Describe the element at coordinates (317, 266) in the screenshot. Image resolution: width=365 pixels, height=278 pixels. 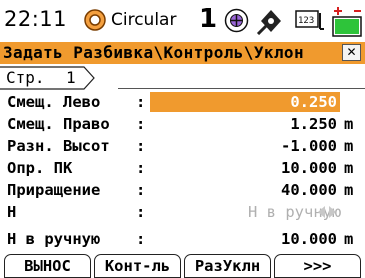
I see `softkey-more: >>>` at that location.